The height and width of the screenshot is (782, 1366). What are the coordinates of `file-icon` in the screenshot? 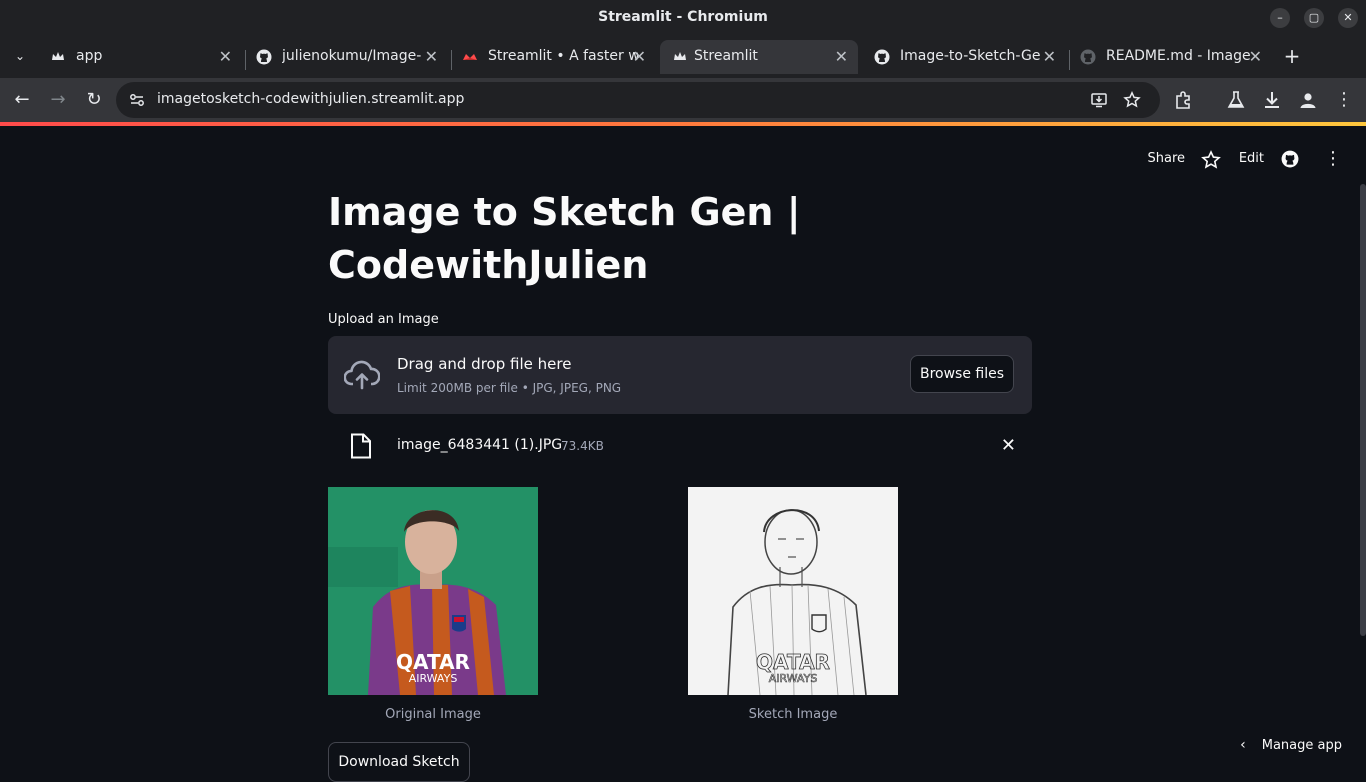 It's located at (361, 446).